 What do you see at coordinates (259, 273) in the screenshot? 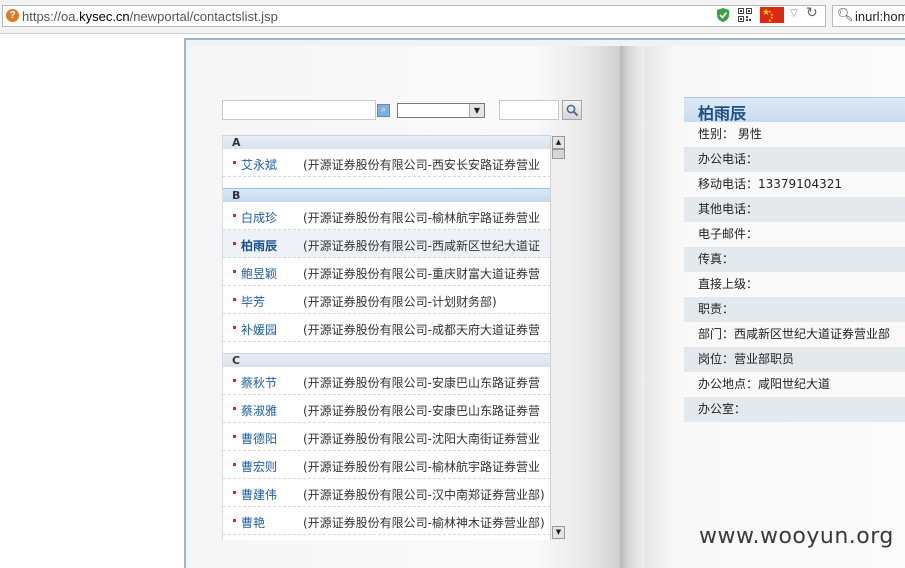
I see `contact-name-link: 鲍昱颖` at bounding box center [259, 273].